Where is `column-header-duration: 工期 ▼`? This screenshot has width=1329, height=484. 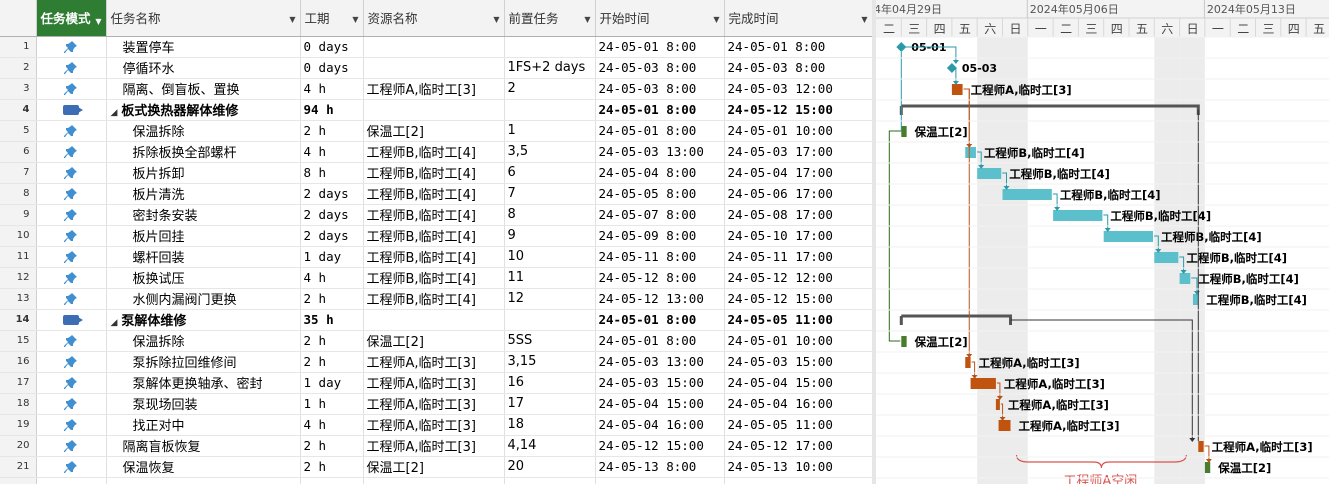
column-header-duration: 工期 ▼ is located at coordinates (332, 18).